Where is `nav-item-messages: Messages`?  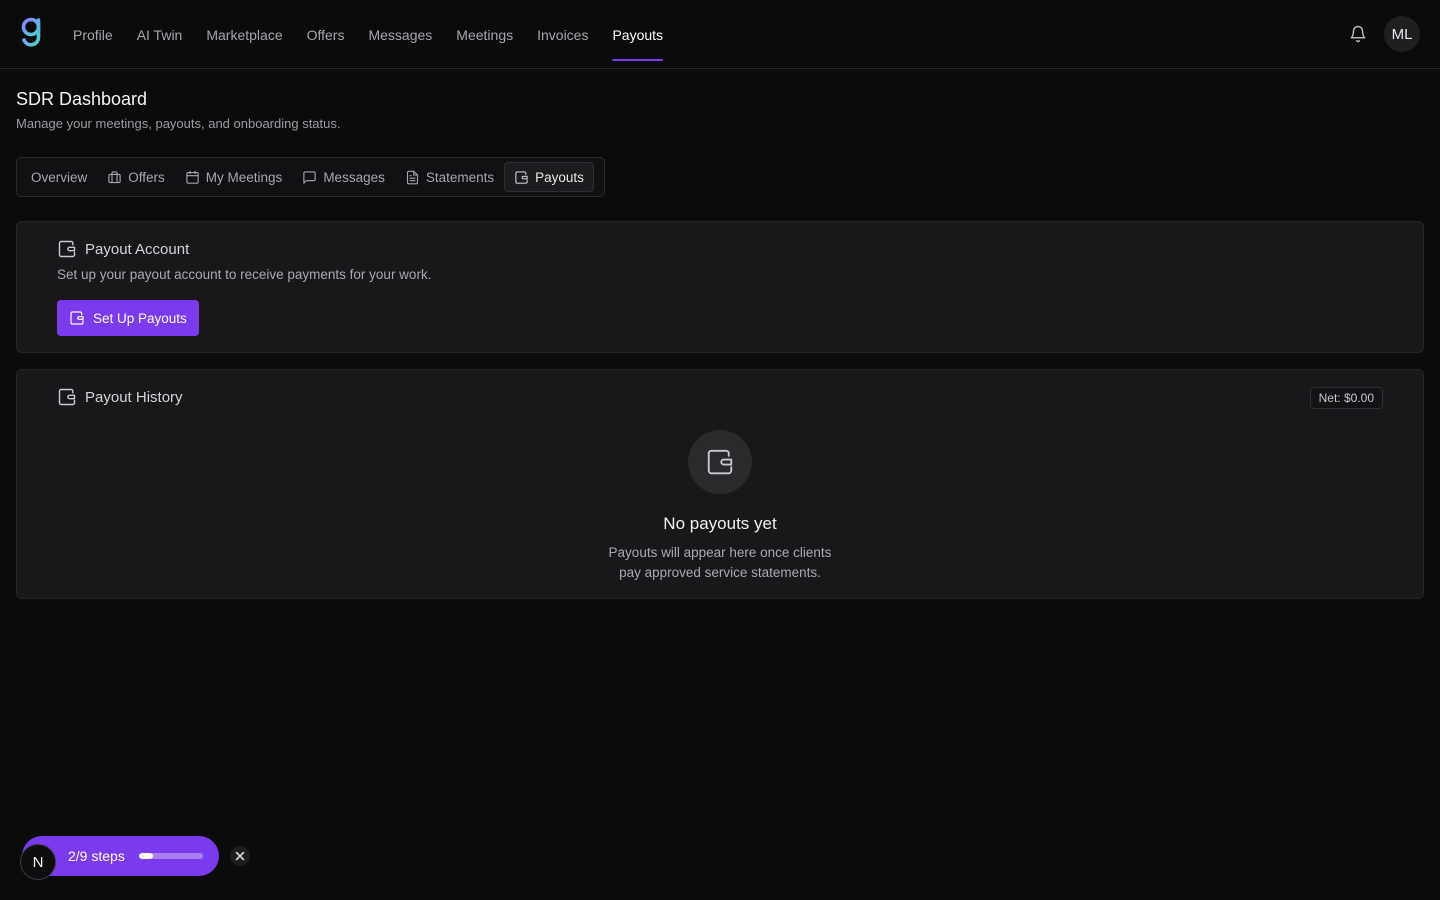 nav-item-messages: Messages is located at coordinates (400, 34).